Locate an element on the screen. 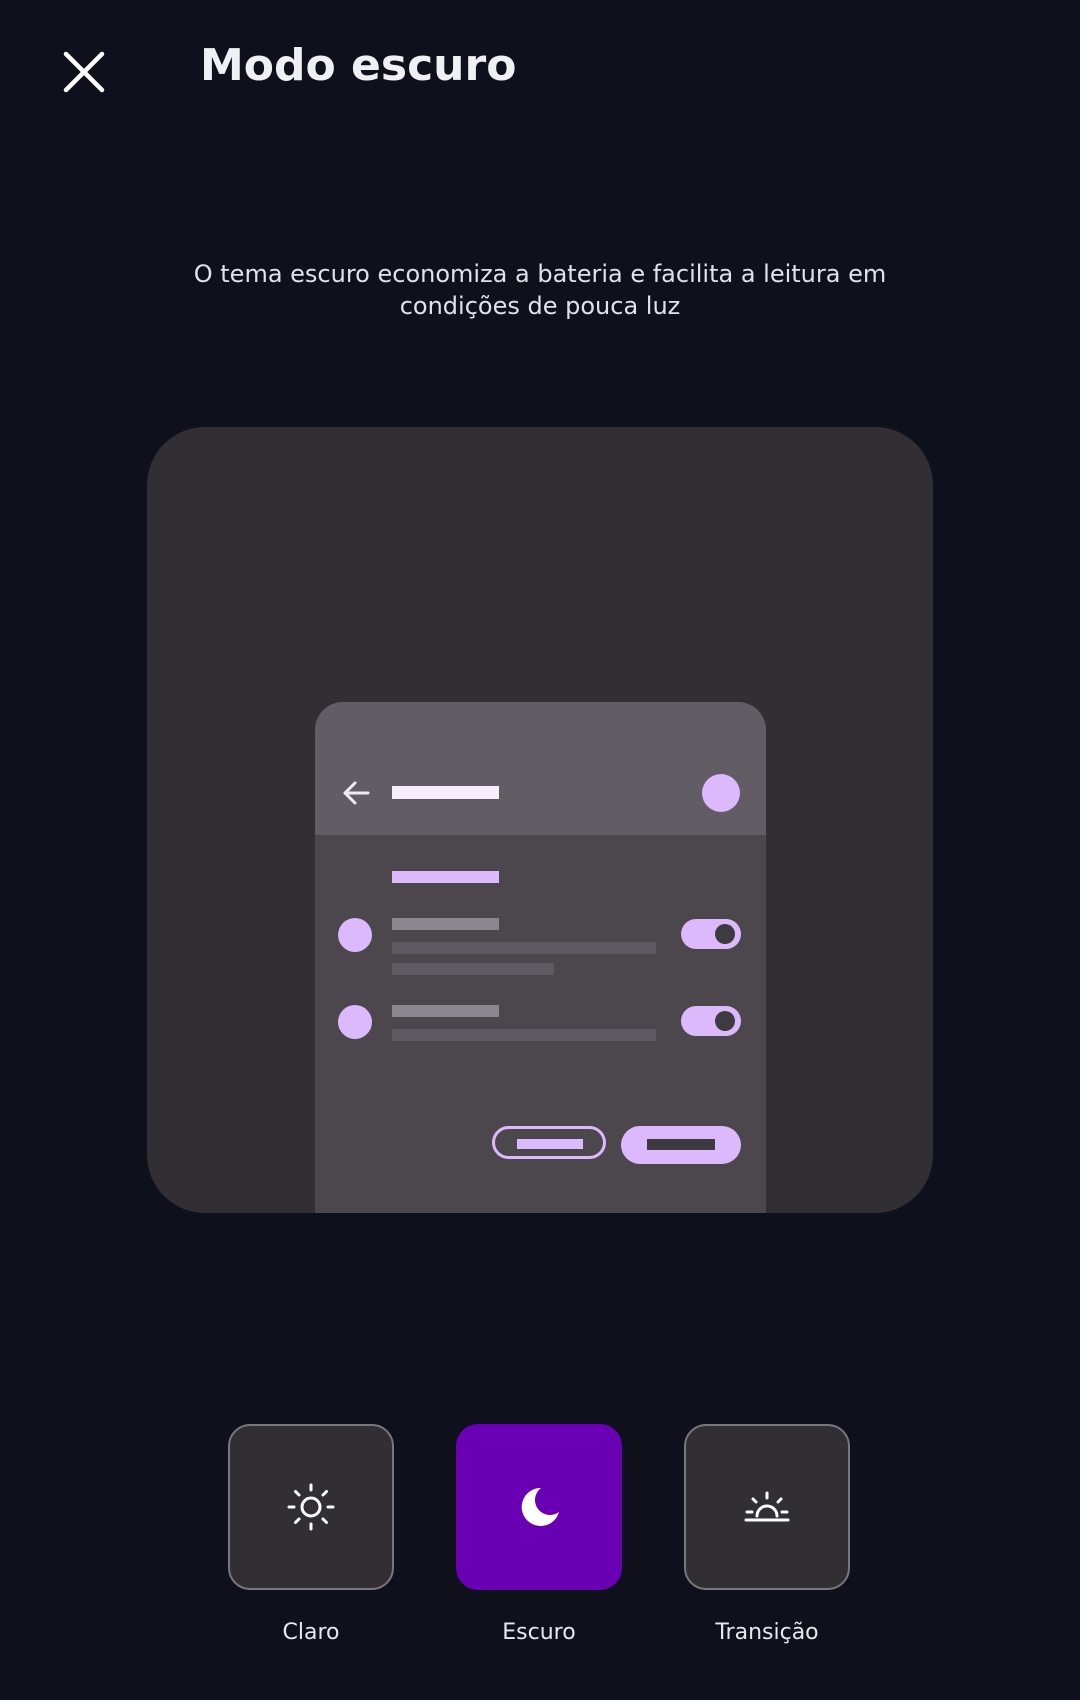 The image size is (1080, 1700). close-icon is located at coordinates (84, 72).